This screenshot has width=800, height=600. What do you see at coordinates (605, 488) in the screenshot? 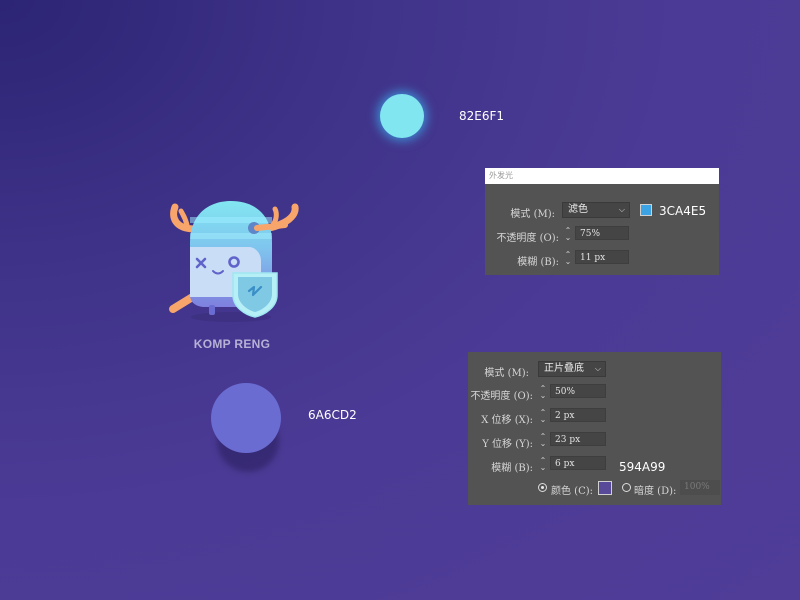
I see `shadow-color-swatch` at bounding box center [605, 488].